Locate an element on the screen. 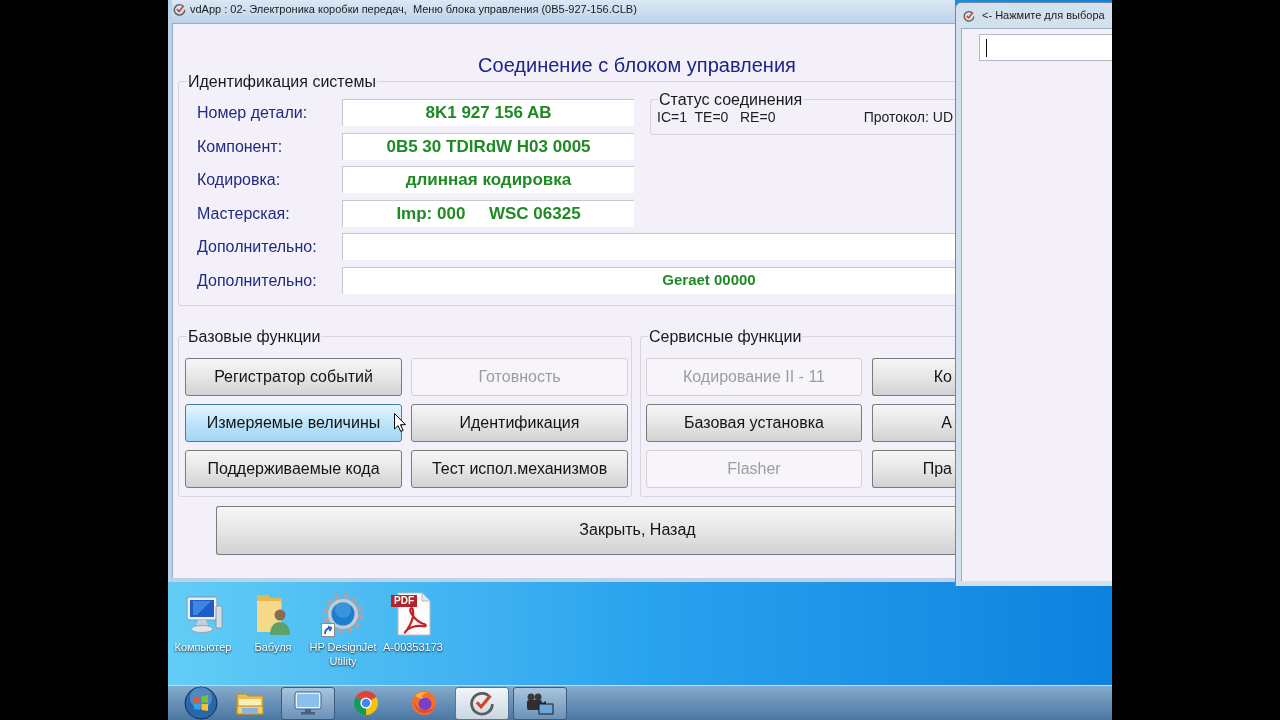  field-label: Кодировка: is located at coordinates (239, 179).